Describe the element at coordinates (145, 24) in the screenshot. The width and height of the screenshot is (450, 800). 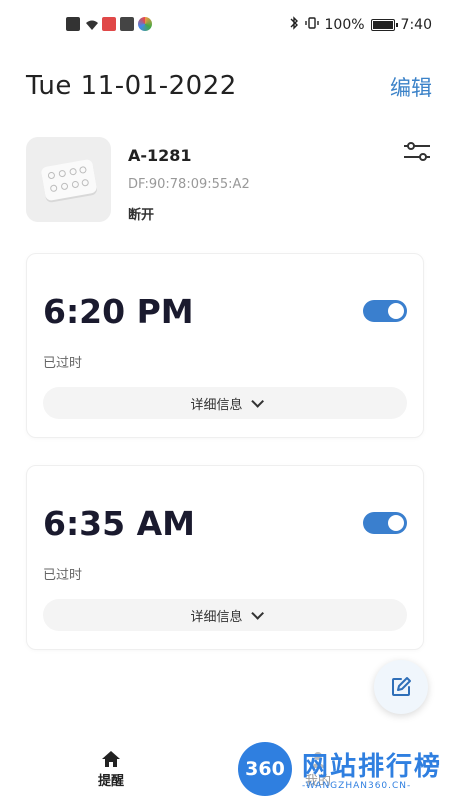
I see `colorful-app-icon` at that location.